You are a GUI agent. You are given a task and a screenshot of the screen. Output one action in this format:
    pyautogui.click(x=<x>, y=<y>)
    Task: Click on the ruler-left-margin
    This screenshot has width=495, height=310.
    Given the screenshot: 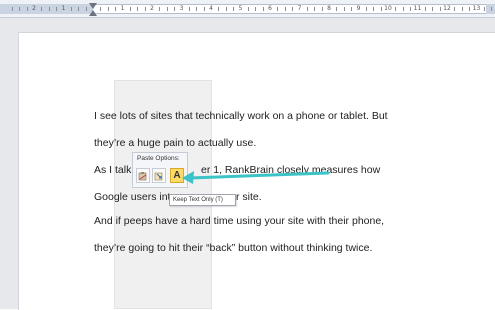 What is the action you would take?
    pyautogui.click(x=46, y=9)
    